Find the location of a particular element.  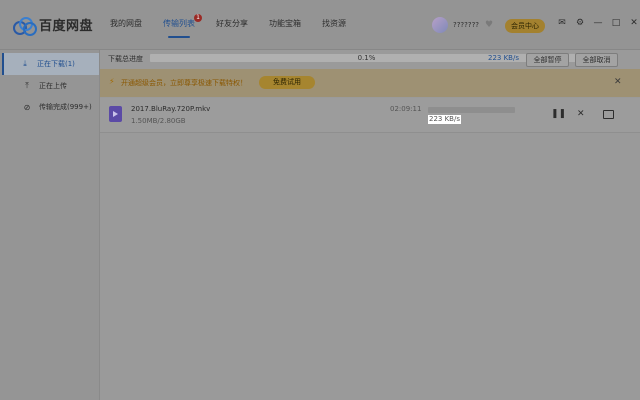

tab-transfer-list-label: 传输列表 is located at coordinates (179, 23).